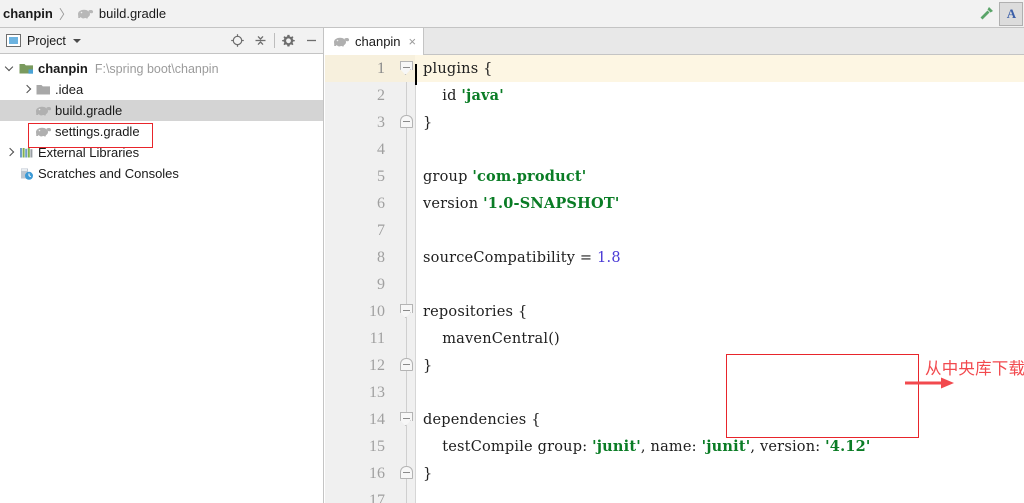 The image size is (1024, 503). What do you see at coordinates (674, 176) in the screenshot?
I see `code-line: 5 group 'com.product'` at bounding box center [674, 176].